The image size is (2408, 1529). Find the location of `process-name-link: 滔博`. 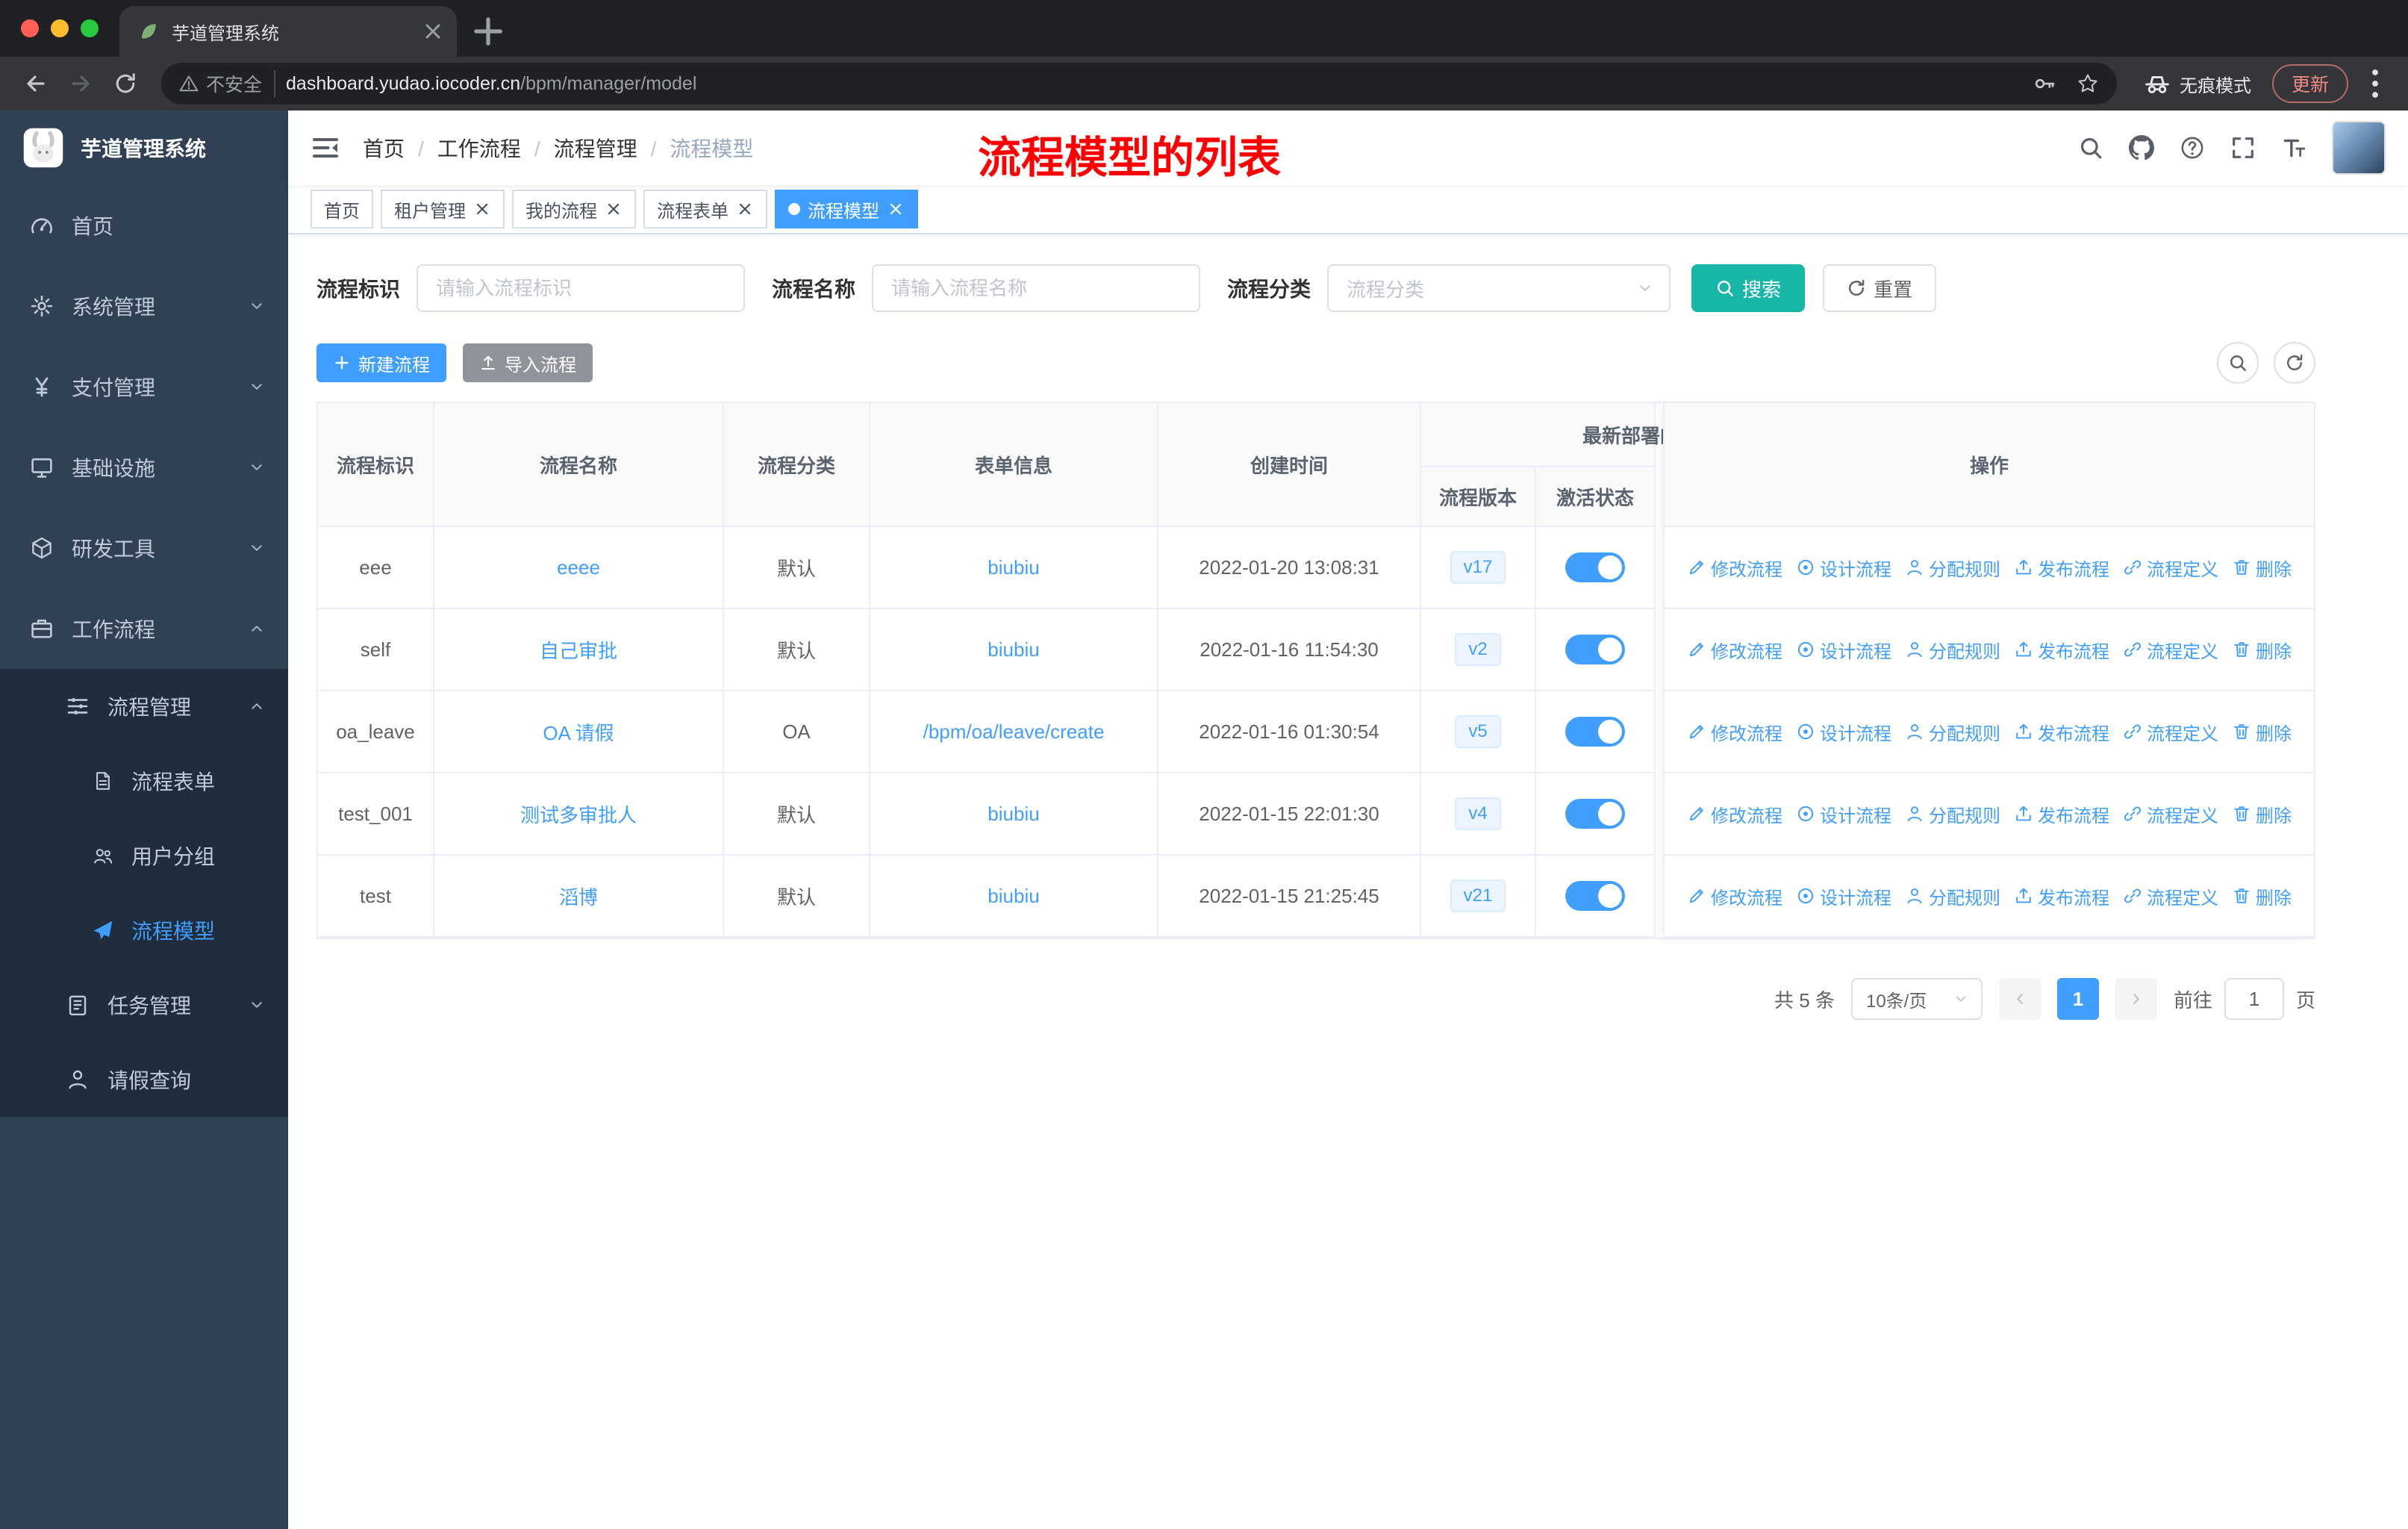

process-name-link: 滔博 is located at coordinates (578, 896).